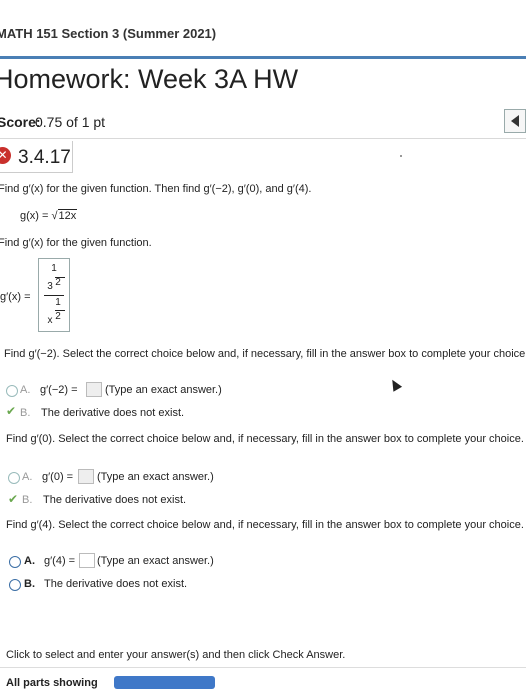 This screenshot has width=526, height=700. What do you see at coordinates (58, 477) in the screenshot?
I see `part3-option-a-lhs: g′(0) =` at bounding box center [58, 477].